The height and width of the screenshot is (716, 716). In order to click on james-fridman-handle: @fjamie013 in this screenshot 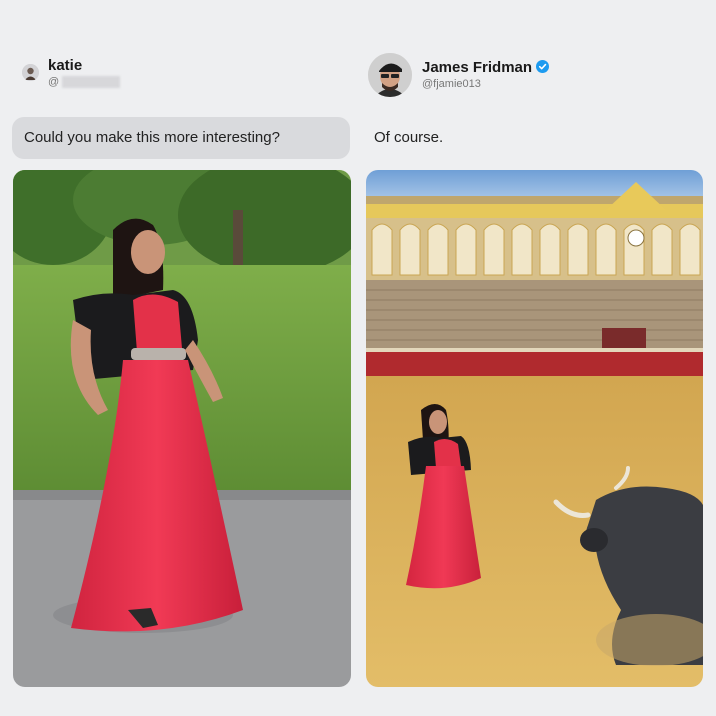, I will do `click(451, 84)`.